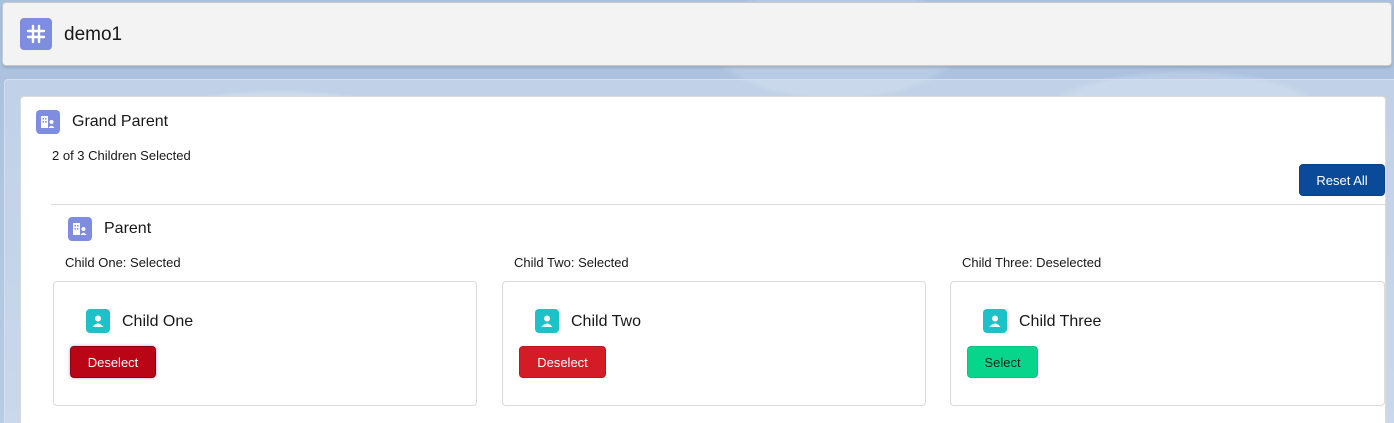 This screenshot has width=1394, height=423. What do you see at coordinates (158, 321) in the screenshot?
I see `child-name: Child One` at bounding box center [158, 321].